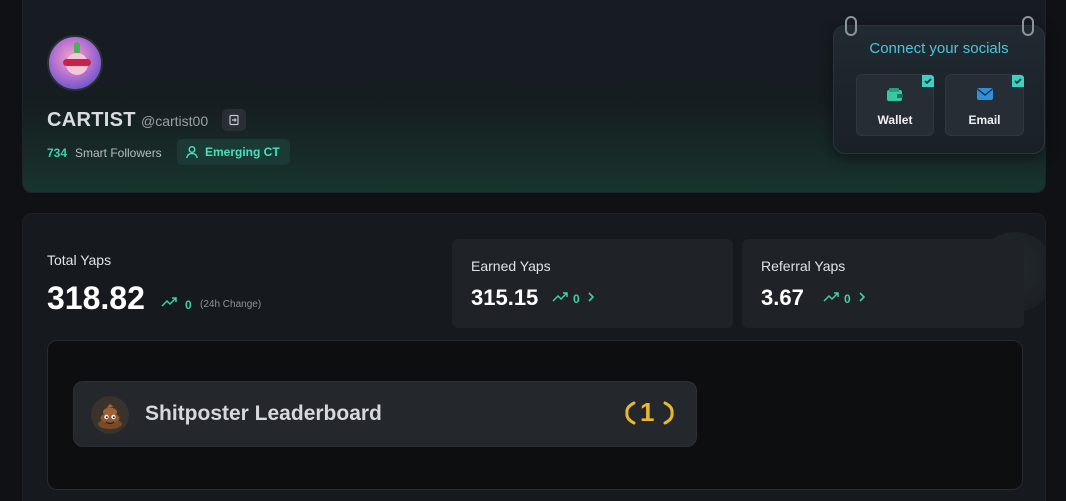  I want to click on avatar, so click(75, 63).